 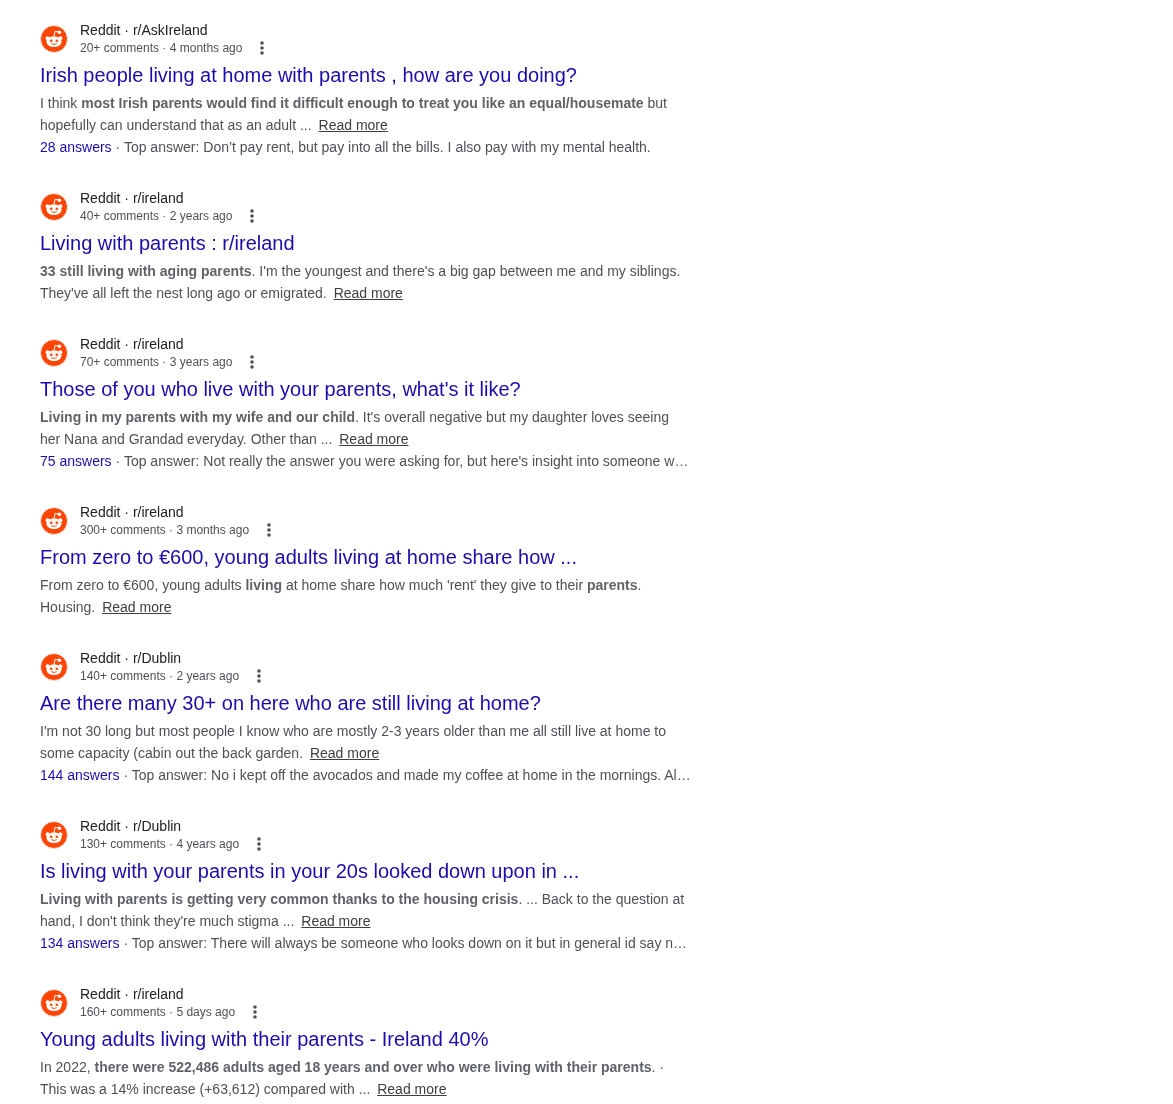 What do you see at coordinates (156, 362) in the screenshot?
I see `result-meta: 70+ comments · 3 years ago` at bounding box center [156, 362].